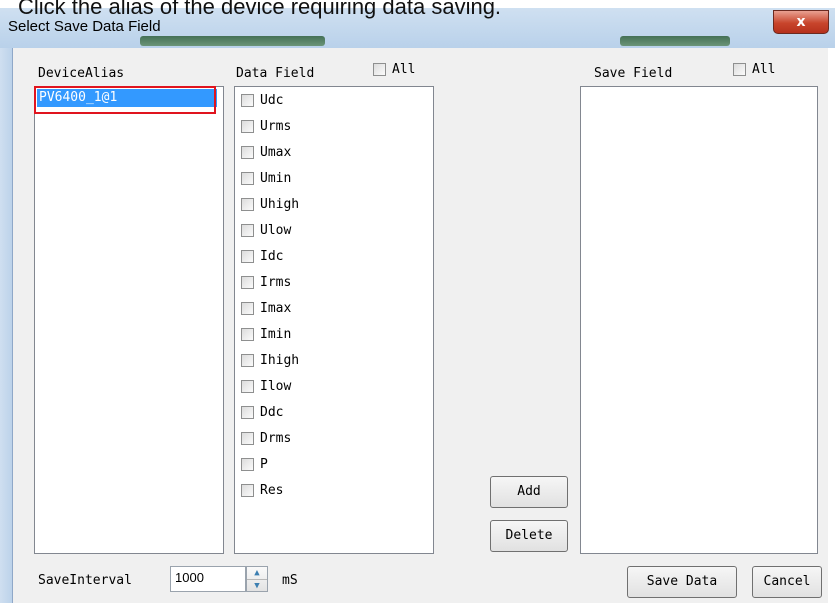 The height and width of the screenshot is (603, 835). I want to click on save-interval-spinner: ▲ ▼, so click(257, 579).